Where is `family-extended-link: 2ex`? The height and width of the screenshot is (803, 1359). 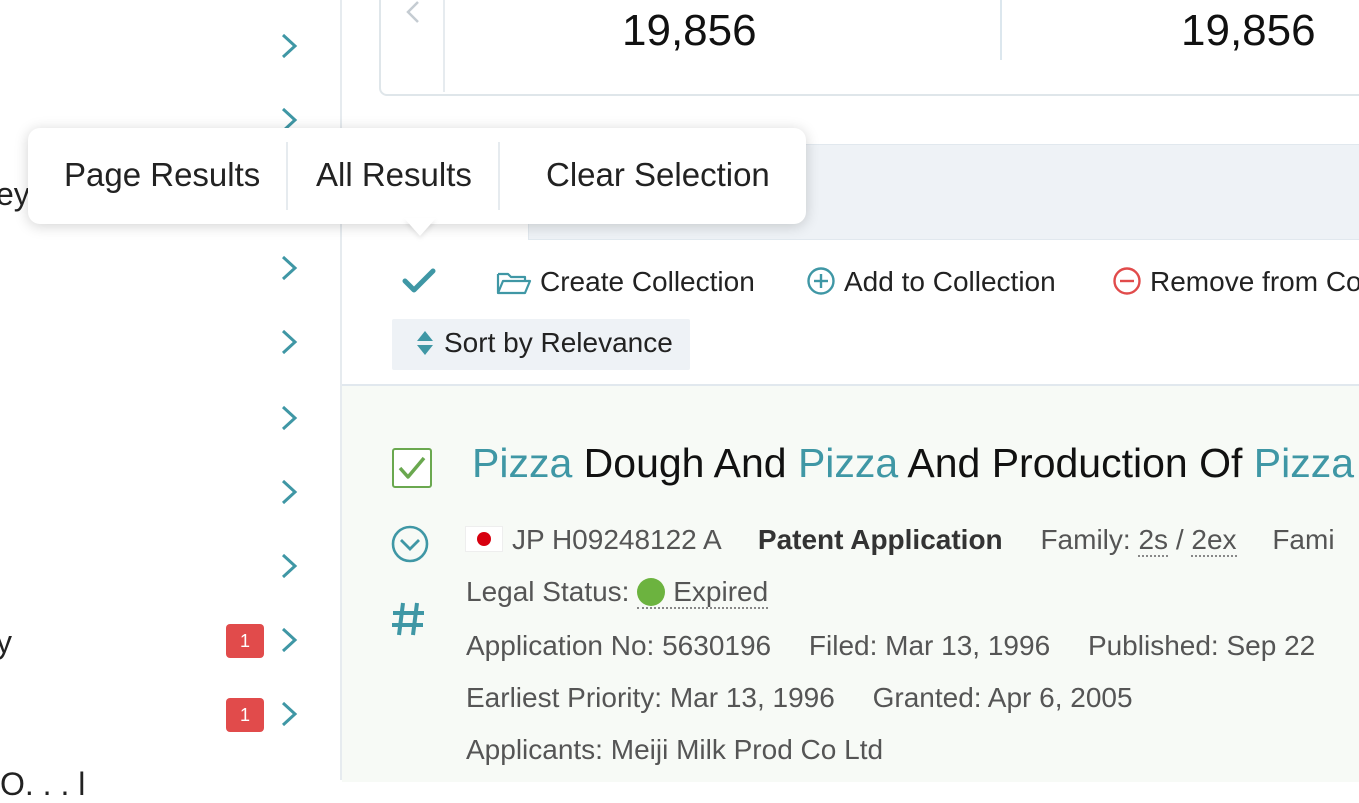
family-extended-link: 2ex is located at coordinates (1214, 540).